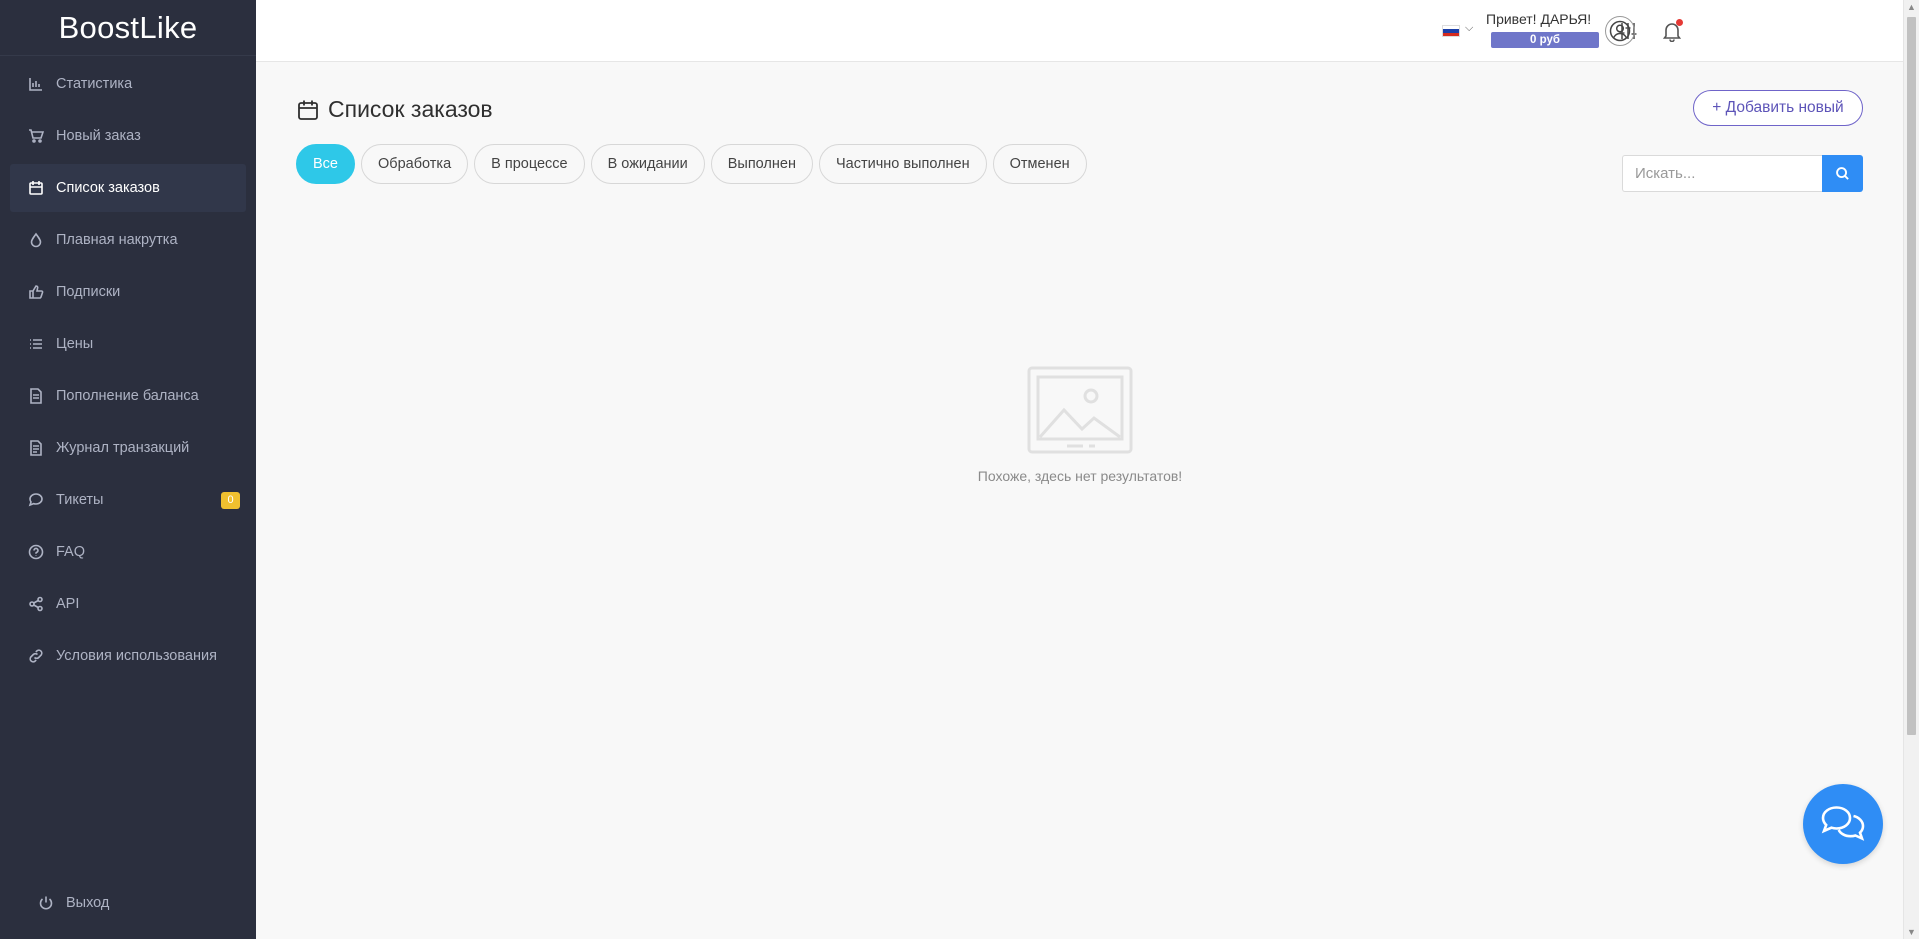  What do you see at coordinates (108, 188) in the screenshot?
I see `sidebar-item-label: Список заказов` at bounding box center [108, 188].